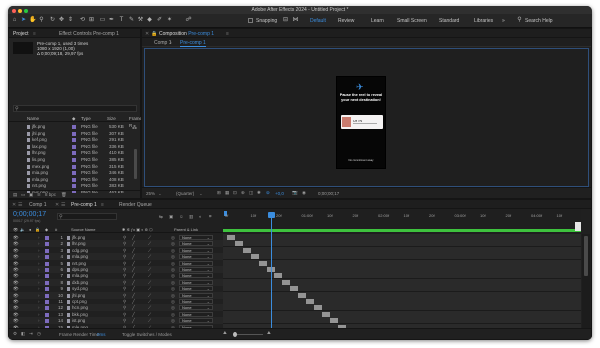 The height and width of the screenshot is (348, 600). What do you see at coordinates (186, 229) in the screenshot?
I see `col-parent-link: Parent & Link` at bounding box center [186, 229].